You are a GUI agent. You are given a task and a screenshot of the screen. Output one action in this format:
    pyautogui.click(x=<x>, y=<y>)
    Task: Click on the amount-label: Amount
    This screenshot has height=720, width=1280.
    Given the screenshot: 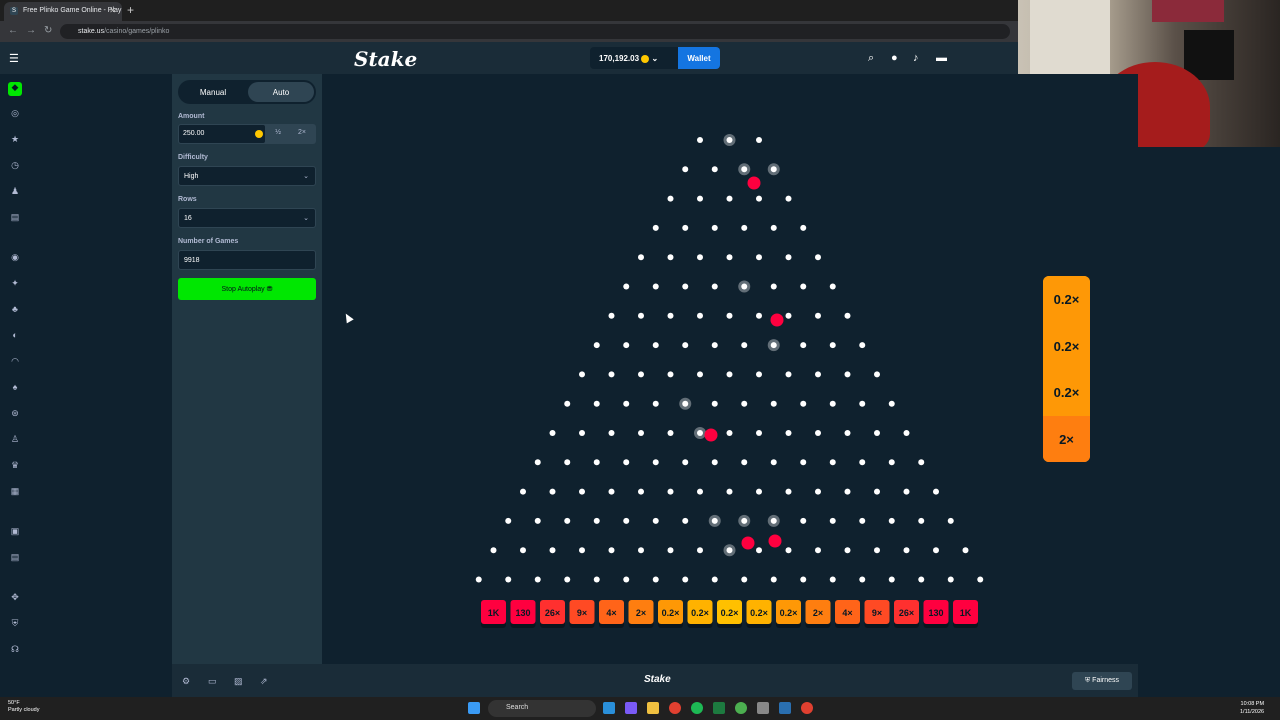 What is the action you would take?
    pyautogui.click(x=191, y=116)
    